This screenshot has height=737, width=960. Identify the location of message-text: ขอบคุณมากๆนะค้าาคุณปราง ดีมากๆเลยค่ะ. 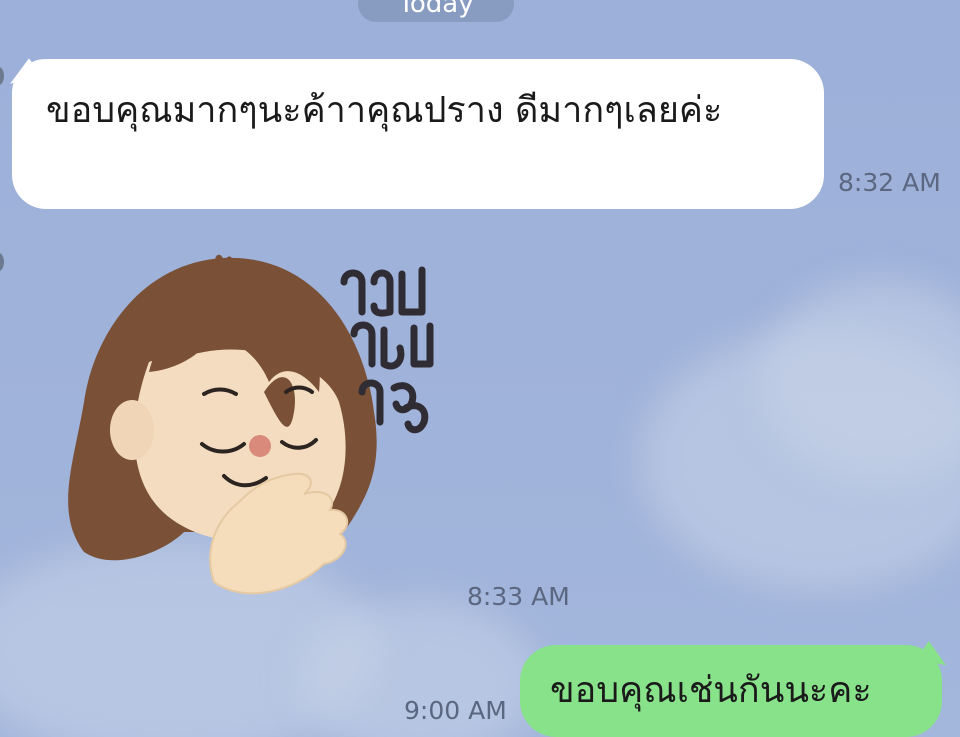
(384, 110).